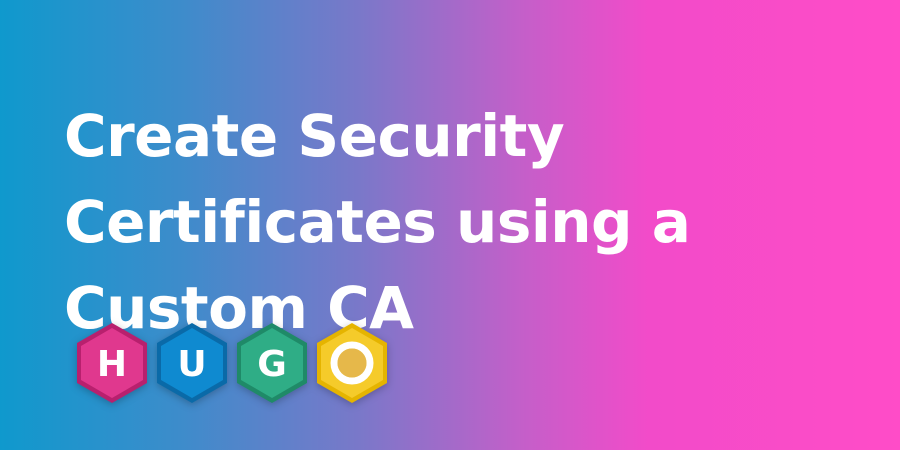 Image resolution: width=900 pixels, height=450 pixels. Describe the element at coordinates (314, 136) in the screenshot. I see `title-line-1: Create Security` at that location.